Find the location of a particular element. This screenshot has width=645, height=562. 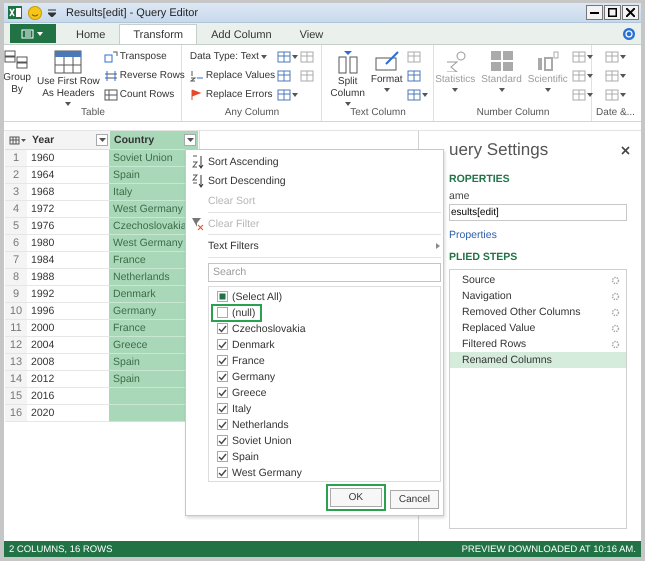

ribbon-button: Group By is located at coordinates (18, 72).